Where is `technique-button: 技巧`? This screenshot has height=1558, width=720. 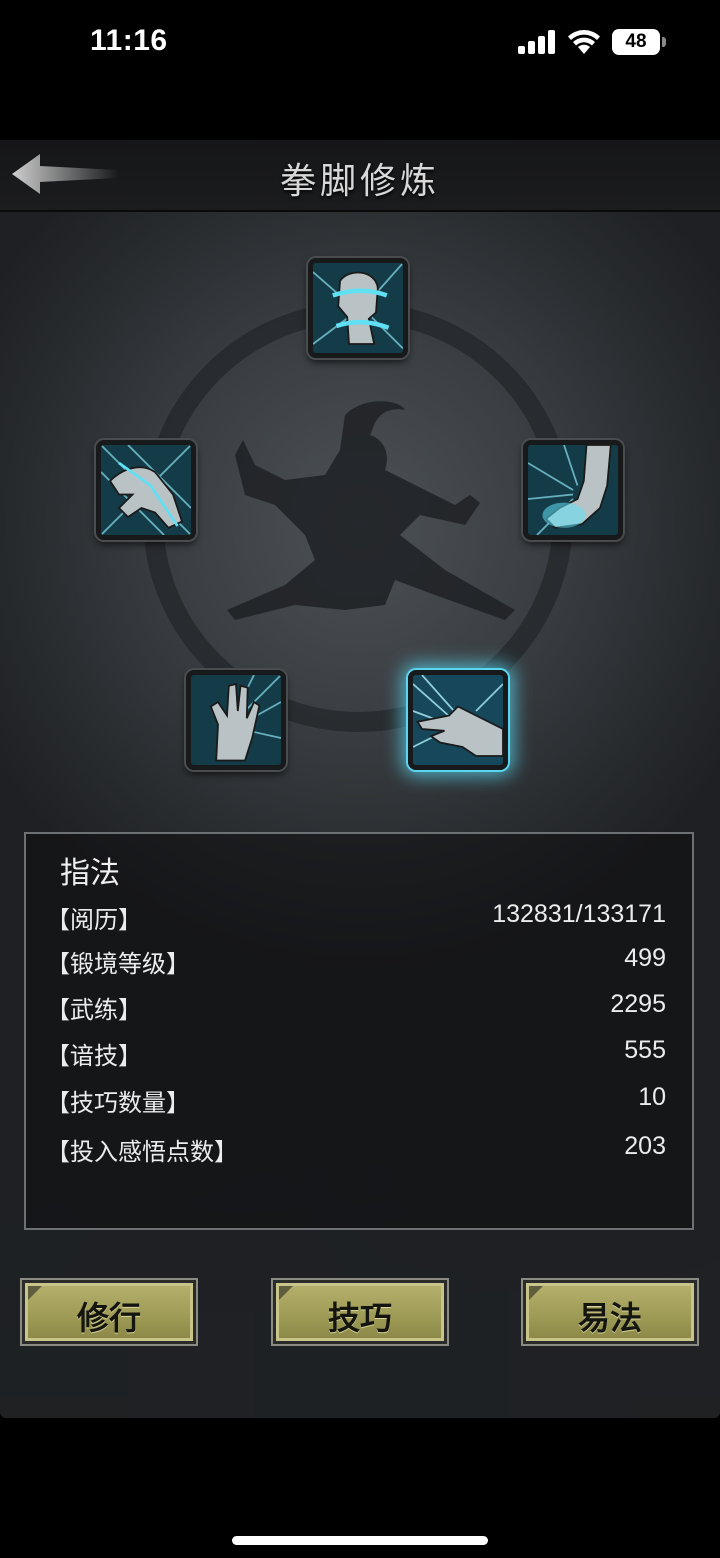 technique-button: 技巧 is located at coordinates (360, 1312).